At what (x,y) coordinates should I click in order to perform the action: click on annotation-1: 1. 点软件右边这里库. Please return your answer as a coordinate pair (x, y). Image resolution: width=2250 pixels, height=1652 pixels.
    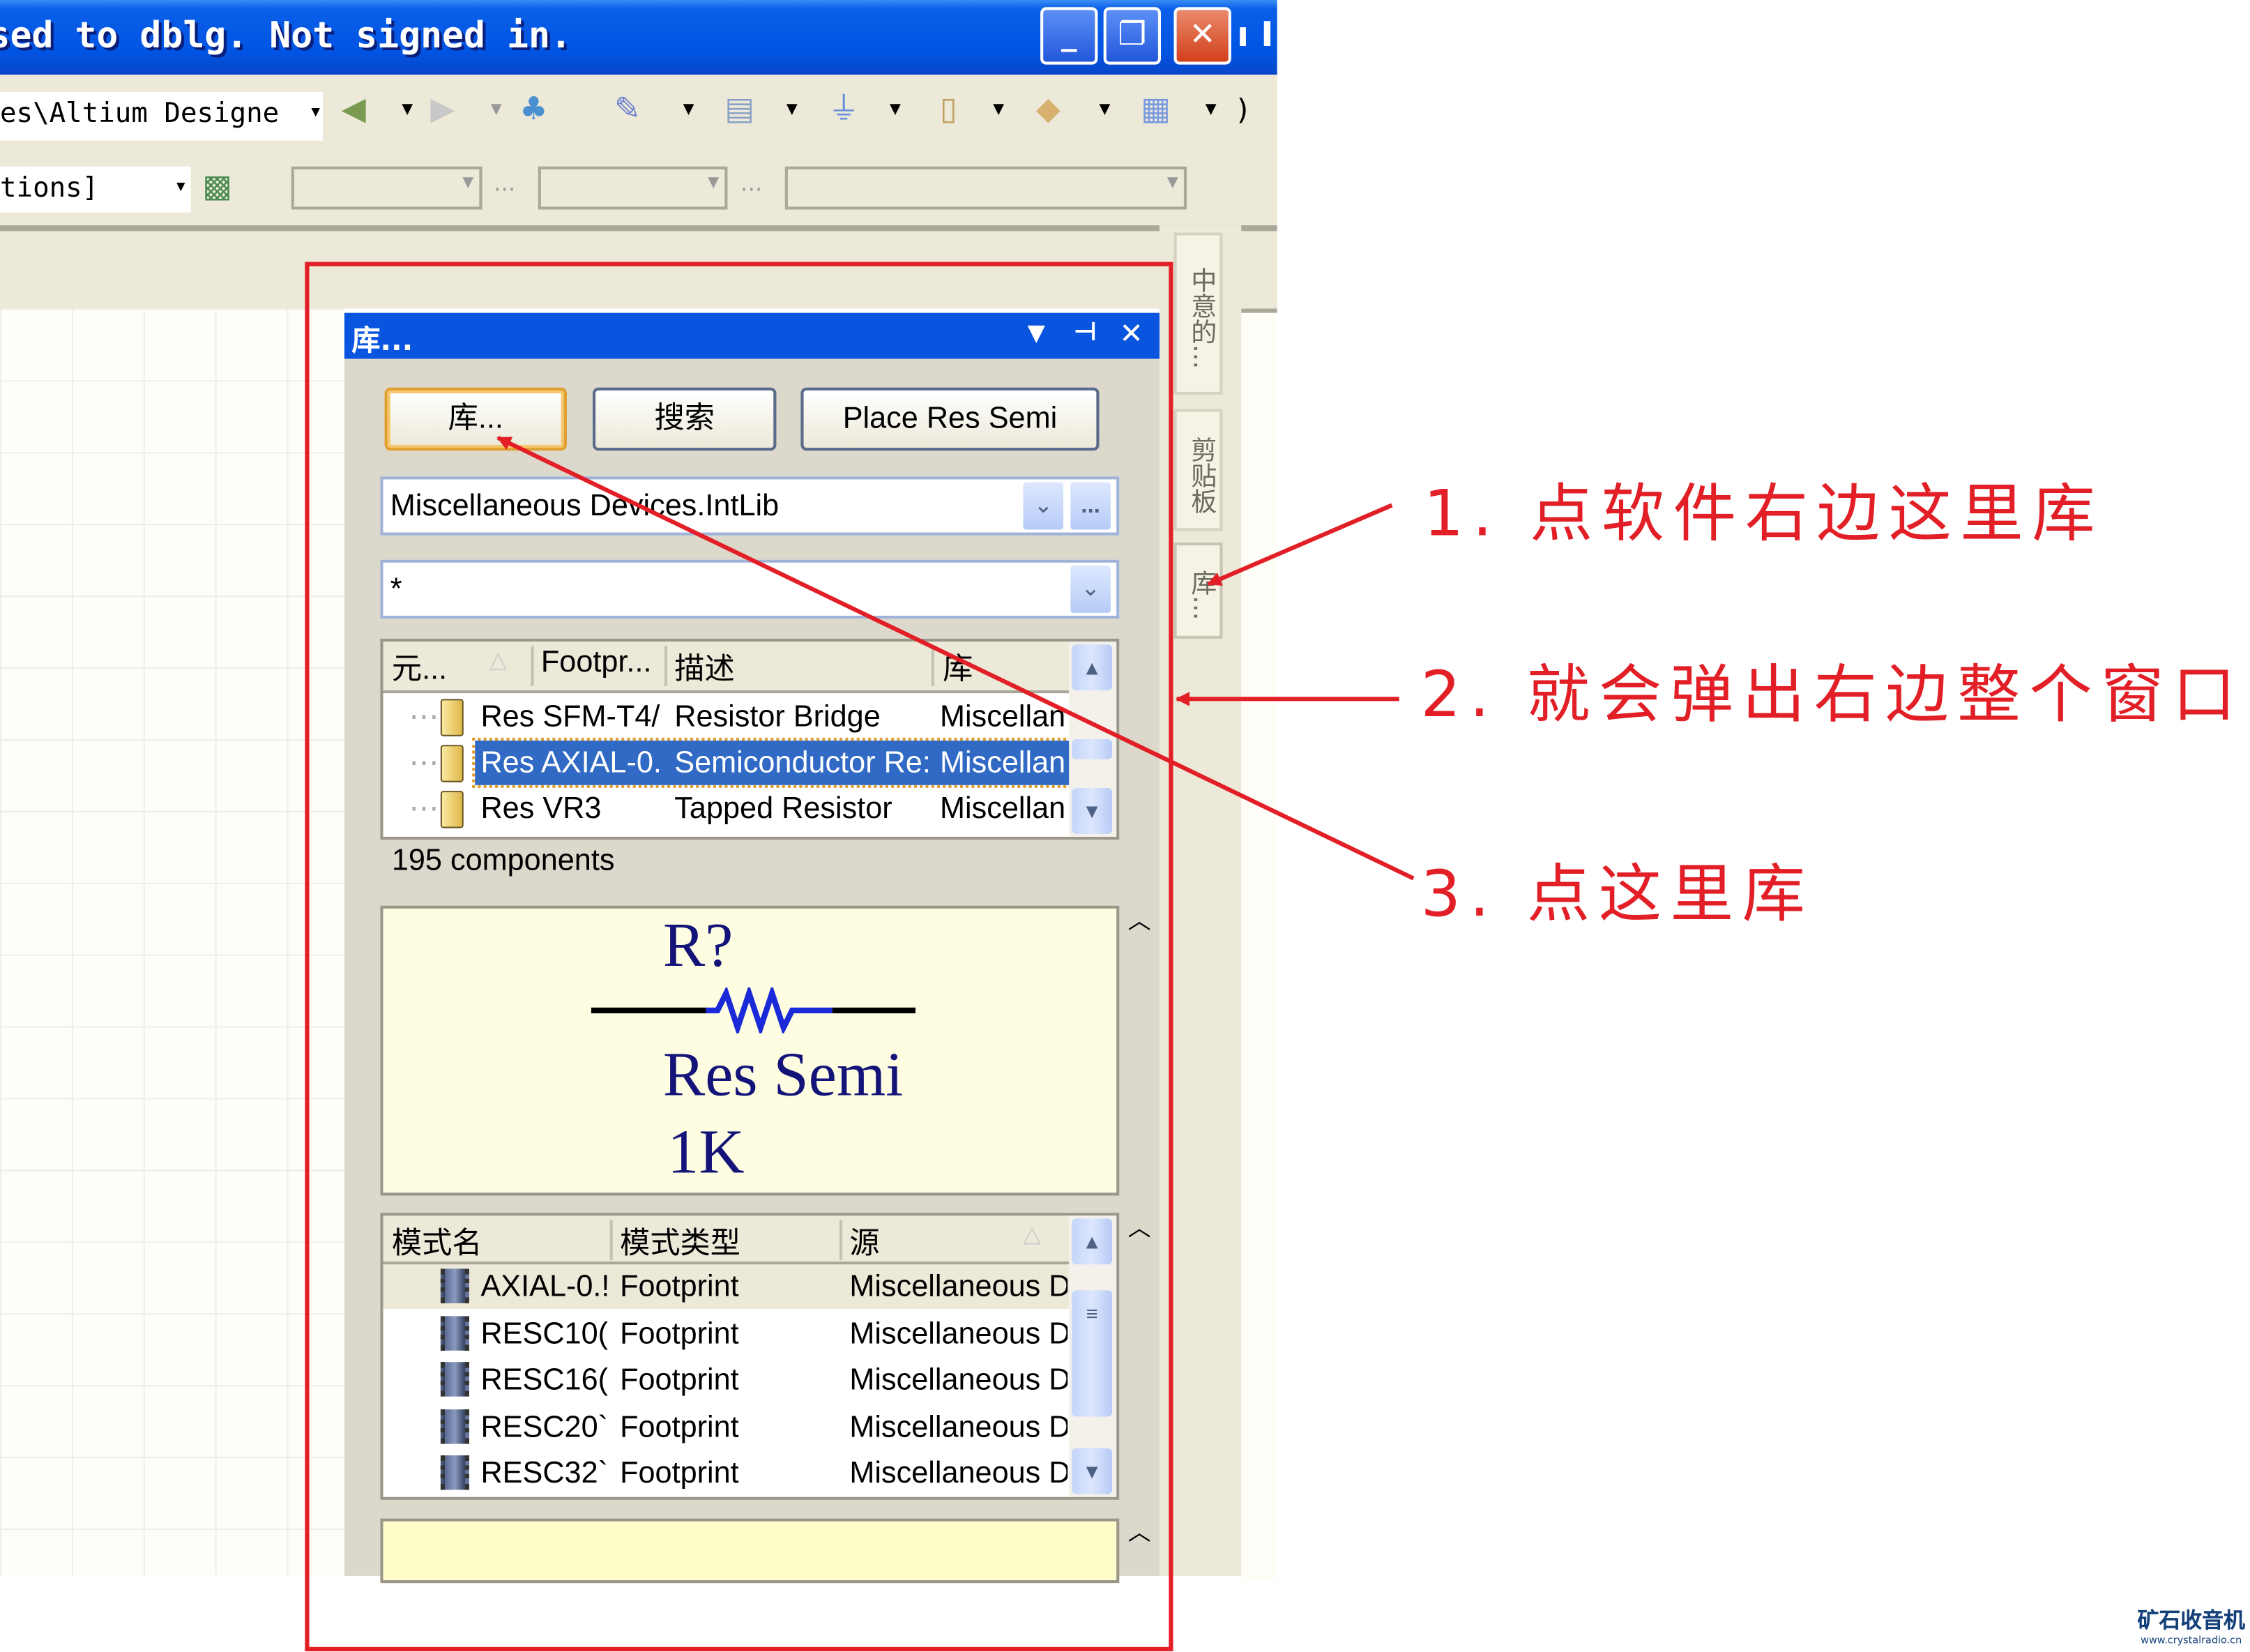
    Looking at the image, I should click on (1764, 515).